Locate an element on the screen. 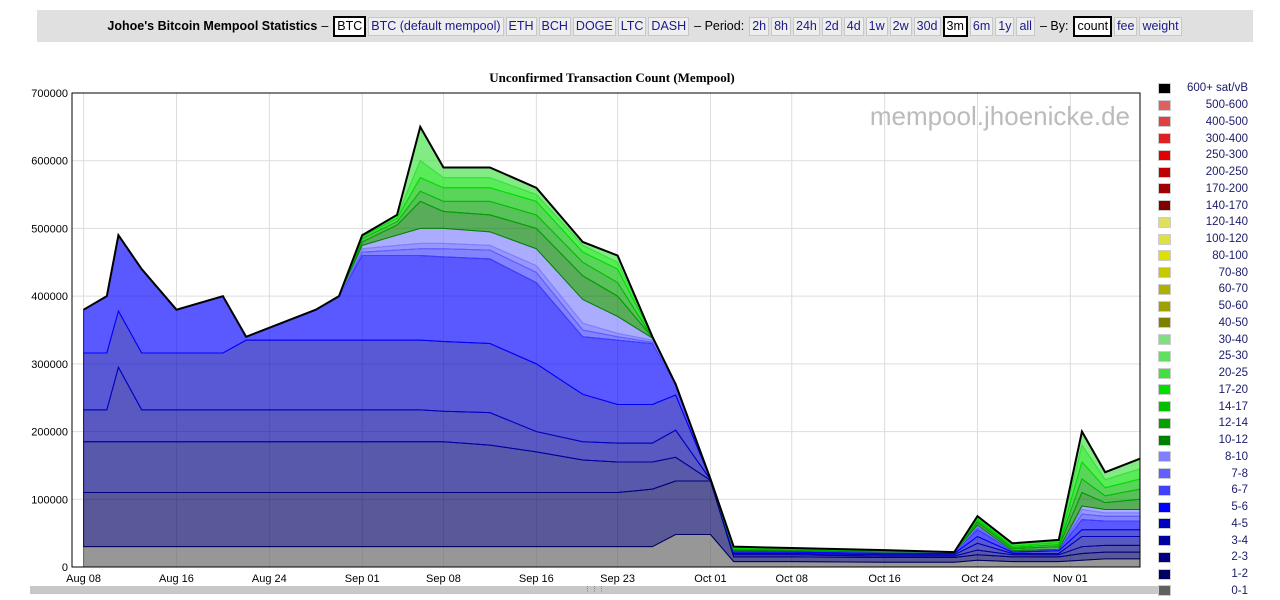  coin-button-btc: BTC is located at coordinates (350, 26).